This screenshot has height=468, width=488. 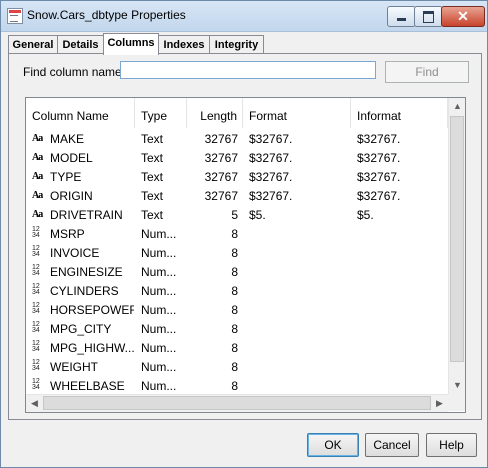 I want to click on cell-name: HORSEPOWER, so click(x=92, y=310).